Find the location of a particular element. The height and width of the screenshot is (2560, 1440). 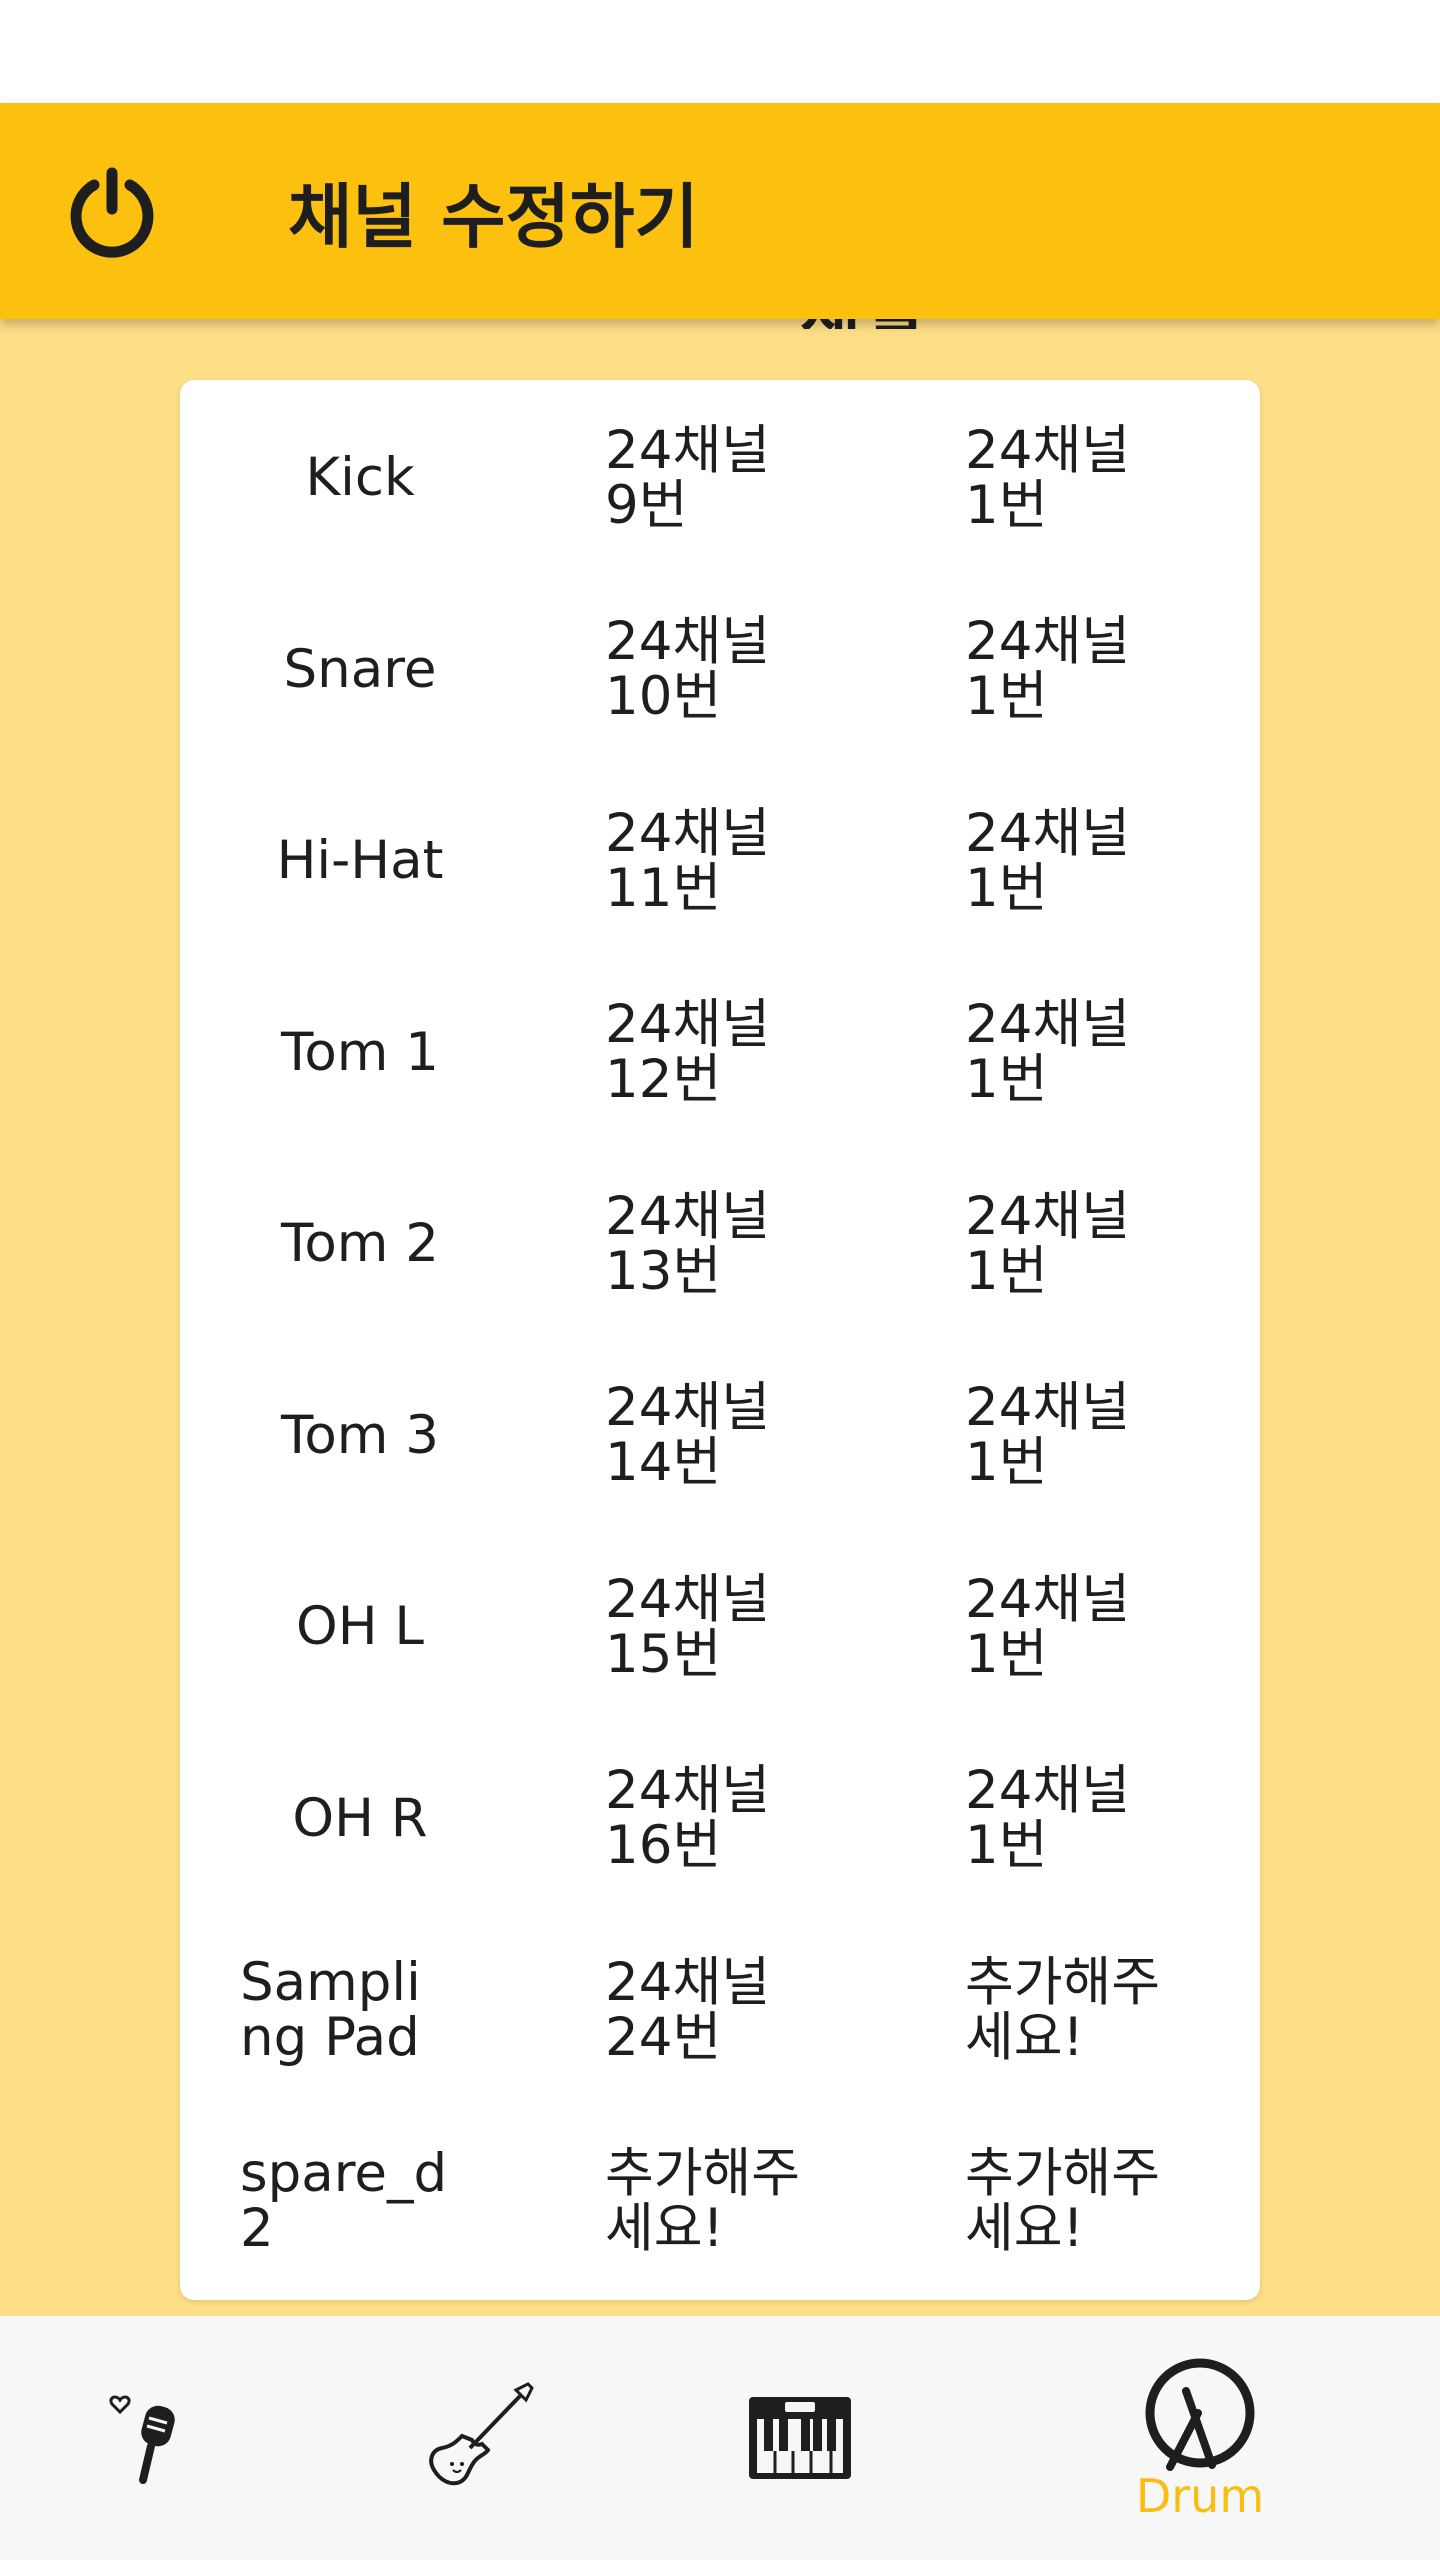

nav-keyboard is located at coordinates (800, 2438).